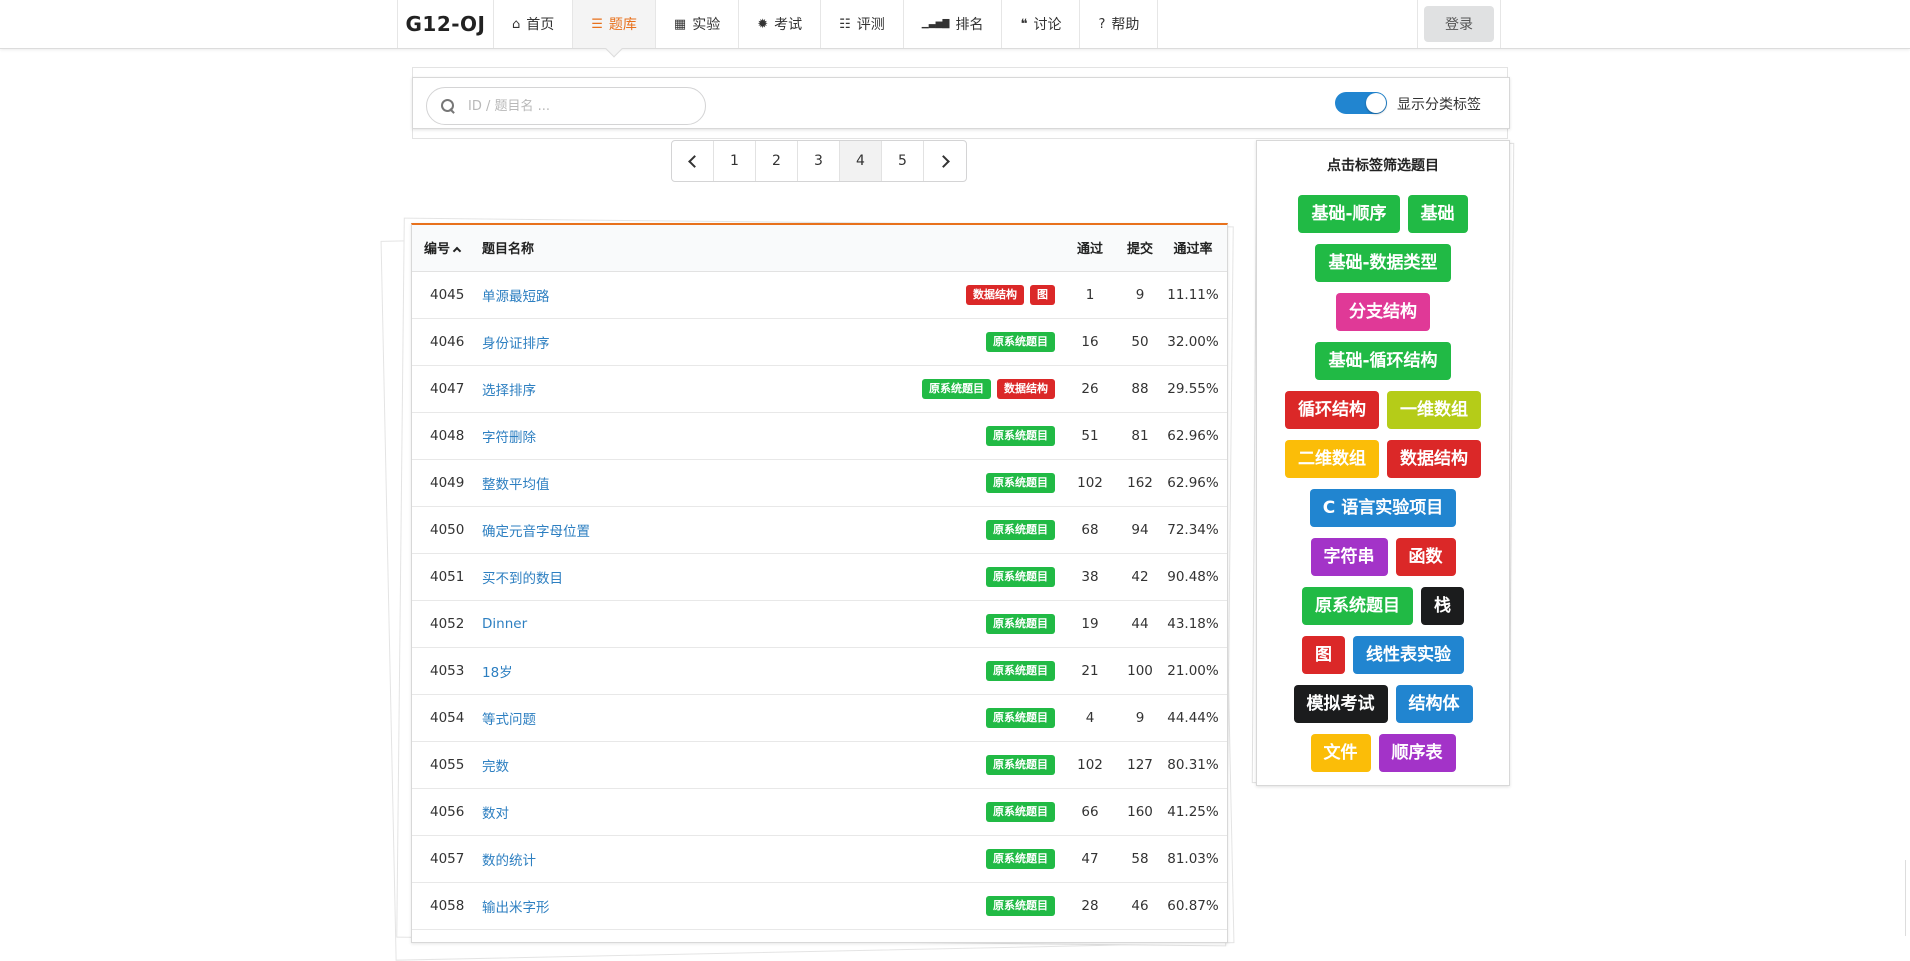  I want to click on filter-tag: 二维数组, so click(1332, 459).